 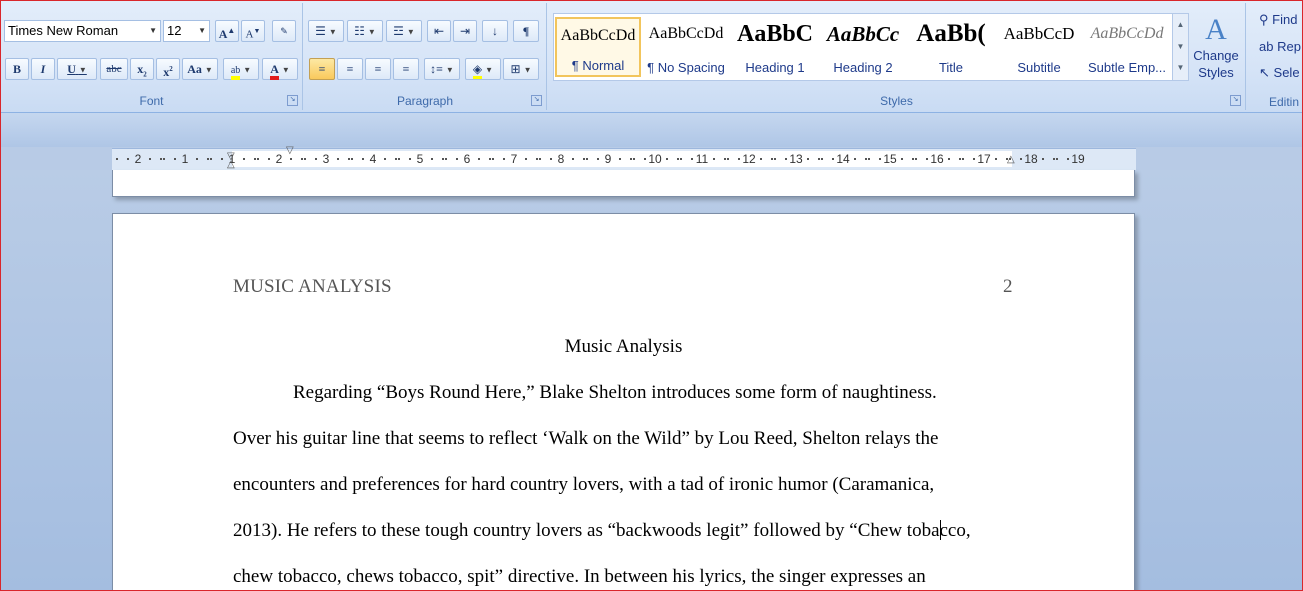 What do you see at coordinates (465, 31) in the screenshot?
I see `increase-indent-button: ⇥` at bounding box center [465, 31].